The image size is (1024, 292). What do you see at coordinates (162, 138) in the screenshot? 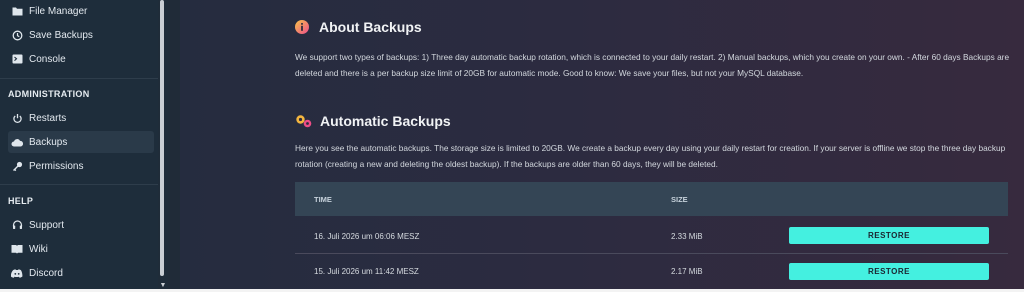
I see `scrollbar-thumb` at bounding box center [162, 138].